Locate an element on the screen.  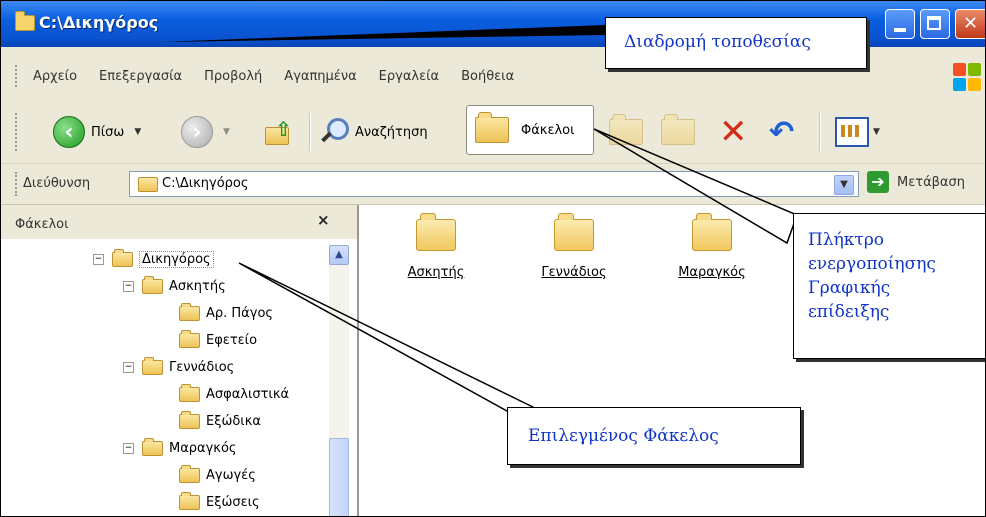
tree-node-label: Μαραγκός is located at coordinates (203, 448).